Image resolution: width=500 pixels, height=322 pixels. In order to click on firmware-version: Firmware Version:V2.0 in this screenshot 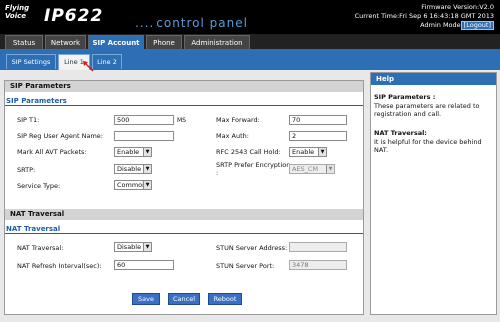, I will do `click(457, 7)`.